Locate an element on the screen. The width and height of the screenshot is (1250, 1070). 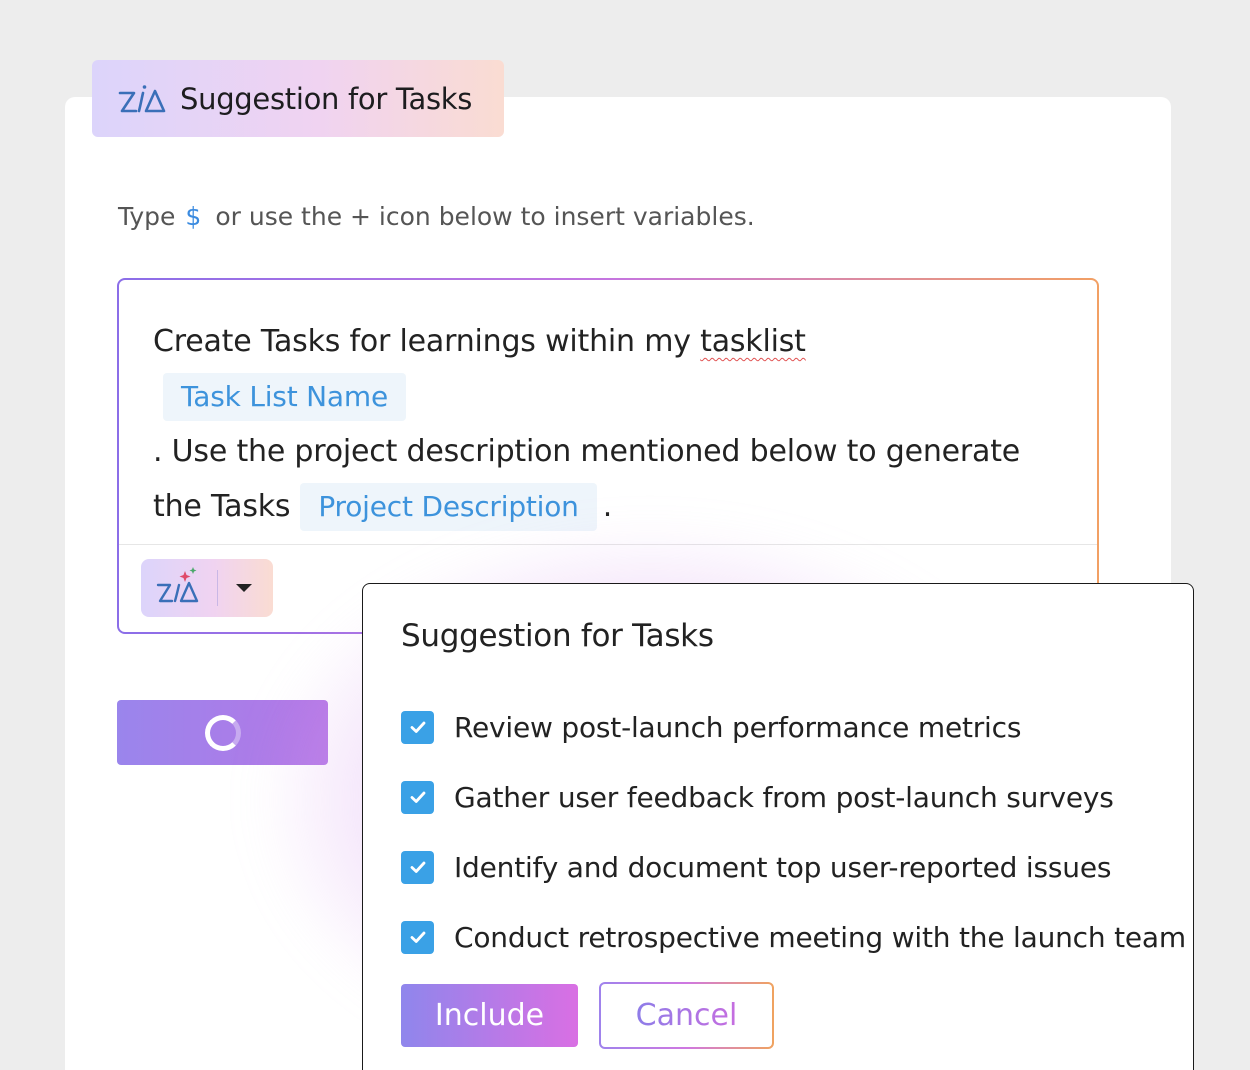
task-suggestion-item: Review post-launch performance metrics is located at coordinates (793, 727).